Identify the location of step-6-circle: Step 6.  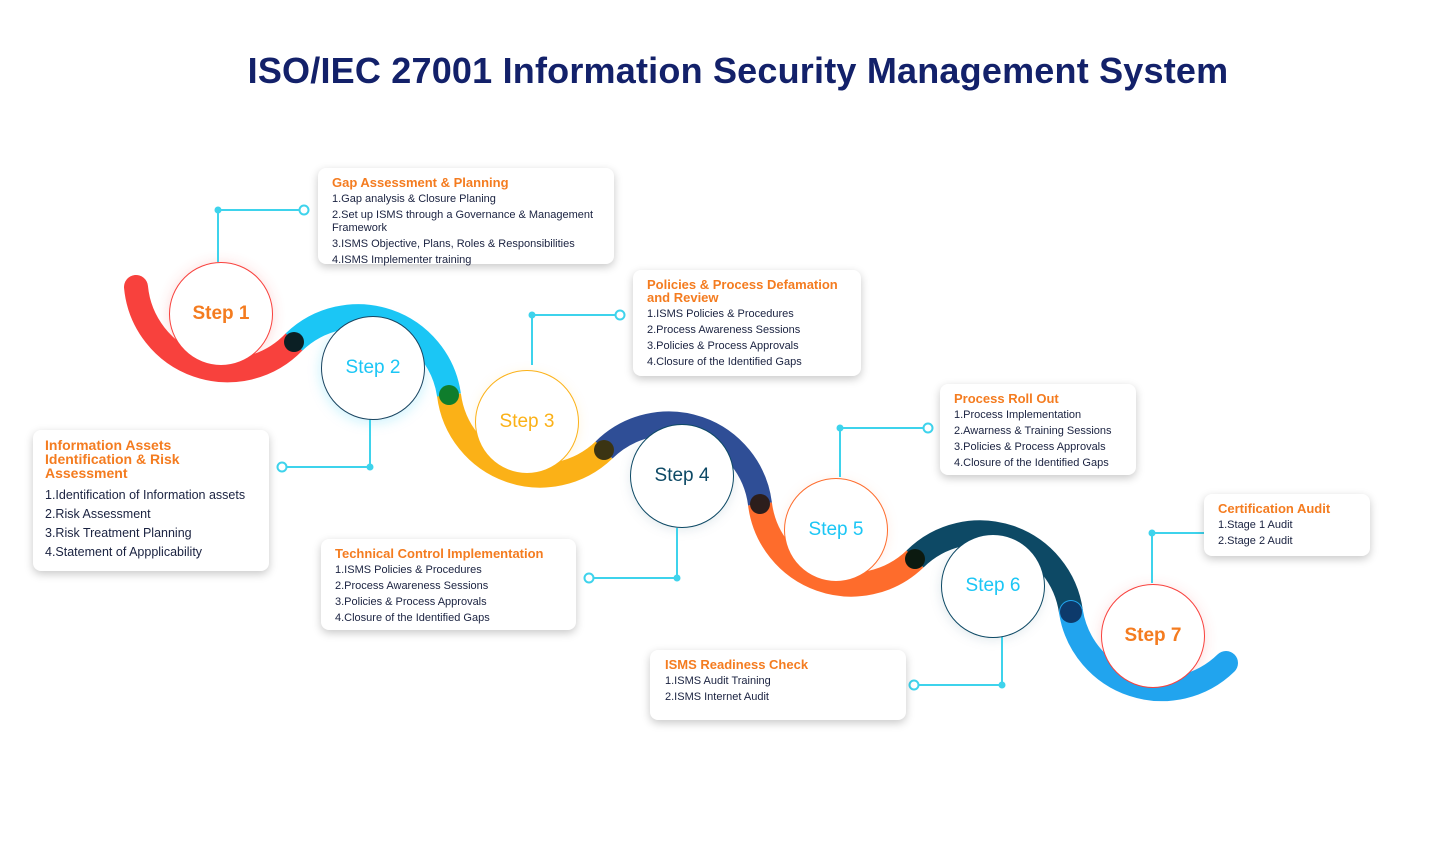
(993, 586).